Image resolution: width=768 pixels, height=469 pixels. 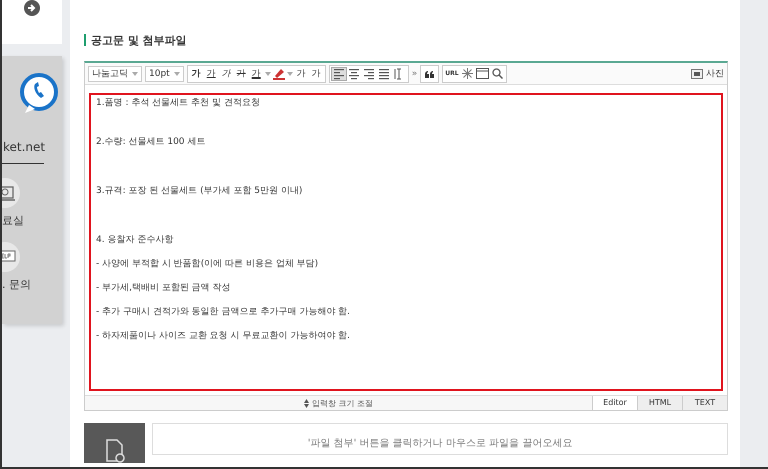 I want to click on text-line: 1.품명 : 추석 선물세트 추천 및 견적요청, so click(x=178, y=103).